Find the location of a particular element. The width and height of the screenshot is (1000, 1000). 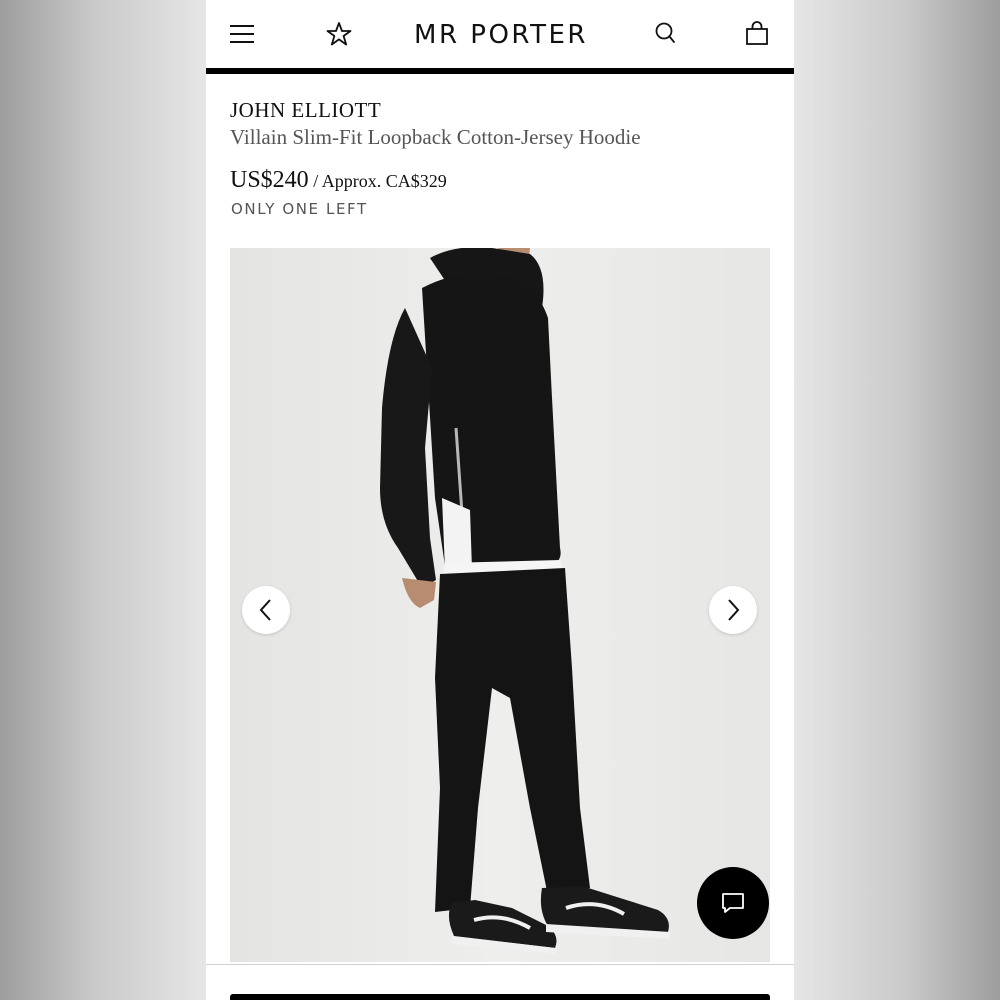

site-logo: MR PORTER is located at coordinates (501, 35).